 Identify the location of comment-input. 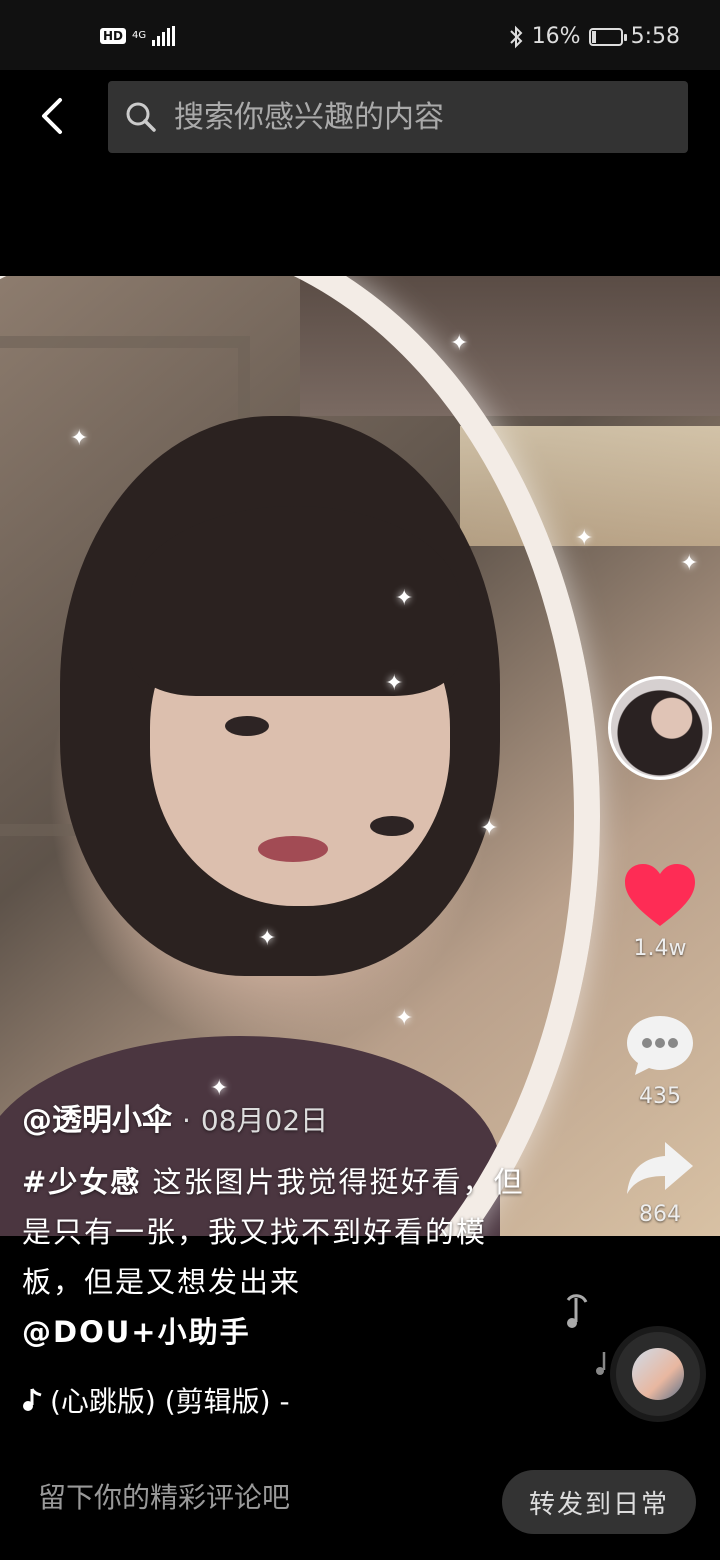
(258, 1497).